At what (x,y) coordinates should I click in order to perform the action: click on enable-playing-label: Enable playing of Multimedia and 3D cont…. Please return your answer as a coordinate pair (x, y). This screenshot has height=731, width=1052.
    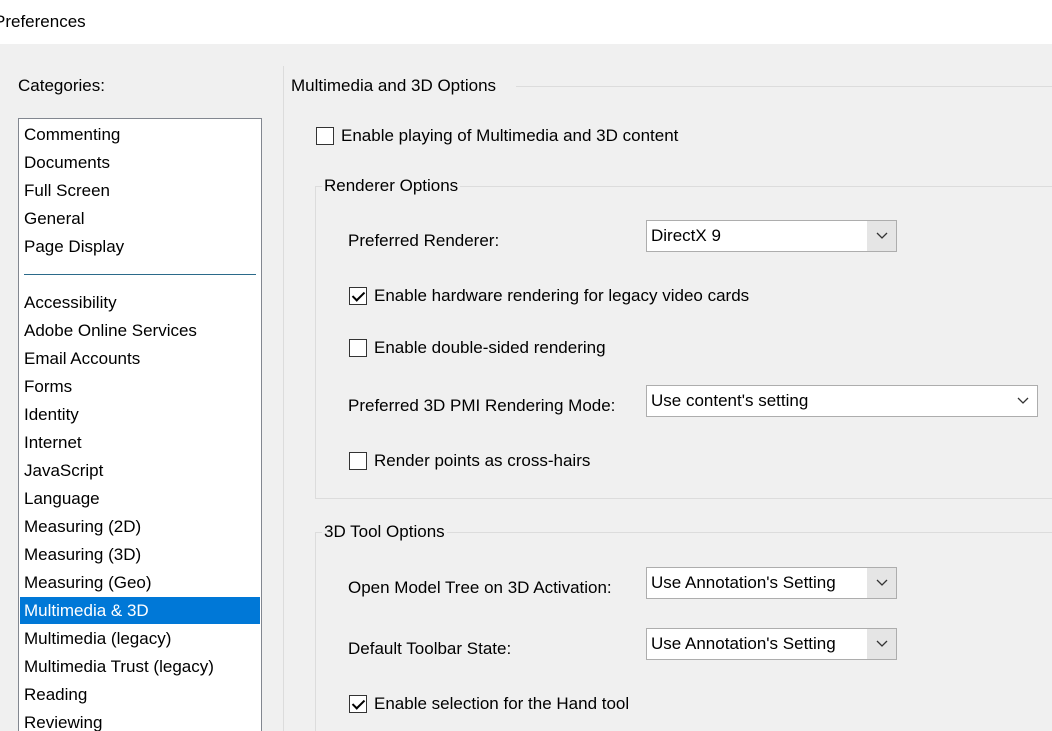
    Looking at the image, I should click on (510, 135).